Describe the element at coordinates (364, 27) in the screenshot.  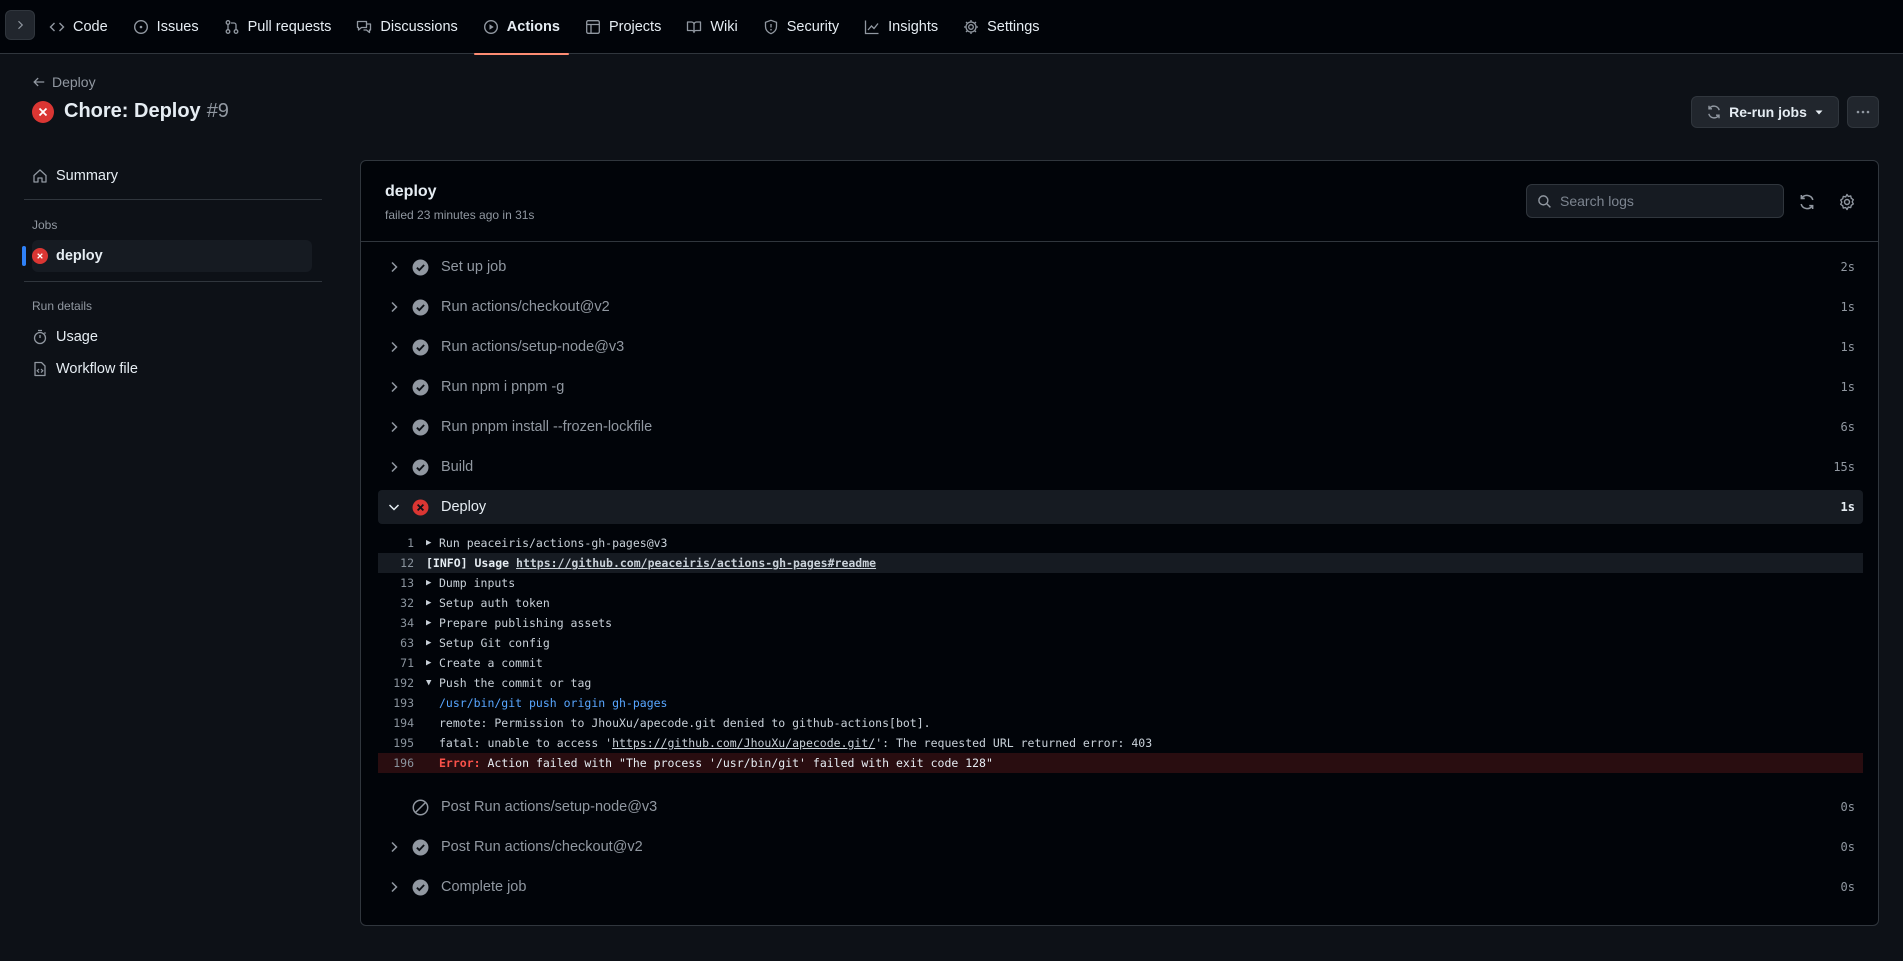
I see `discussion-icon` at that location.